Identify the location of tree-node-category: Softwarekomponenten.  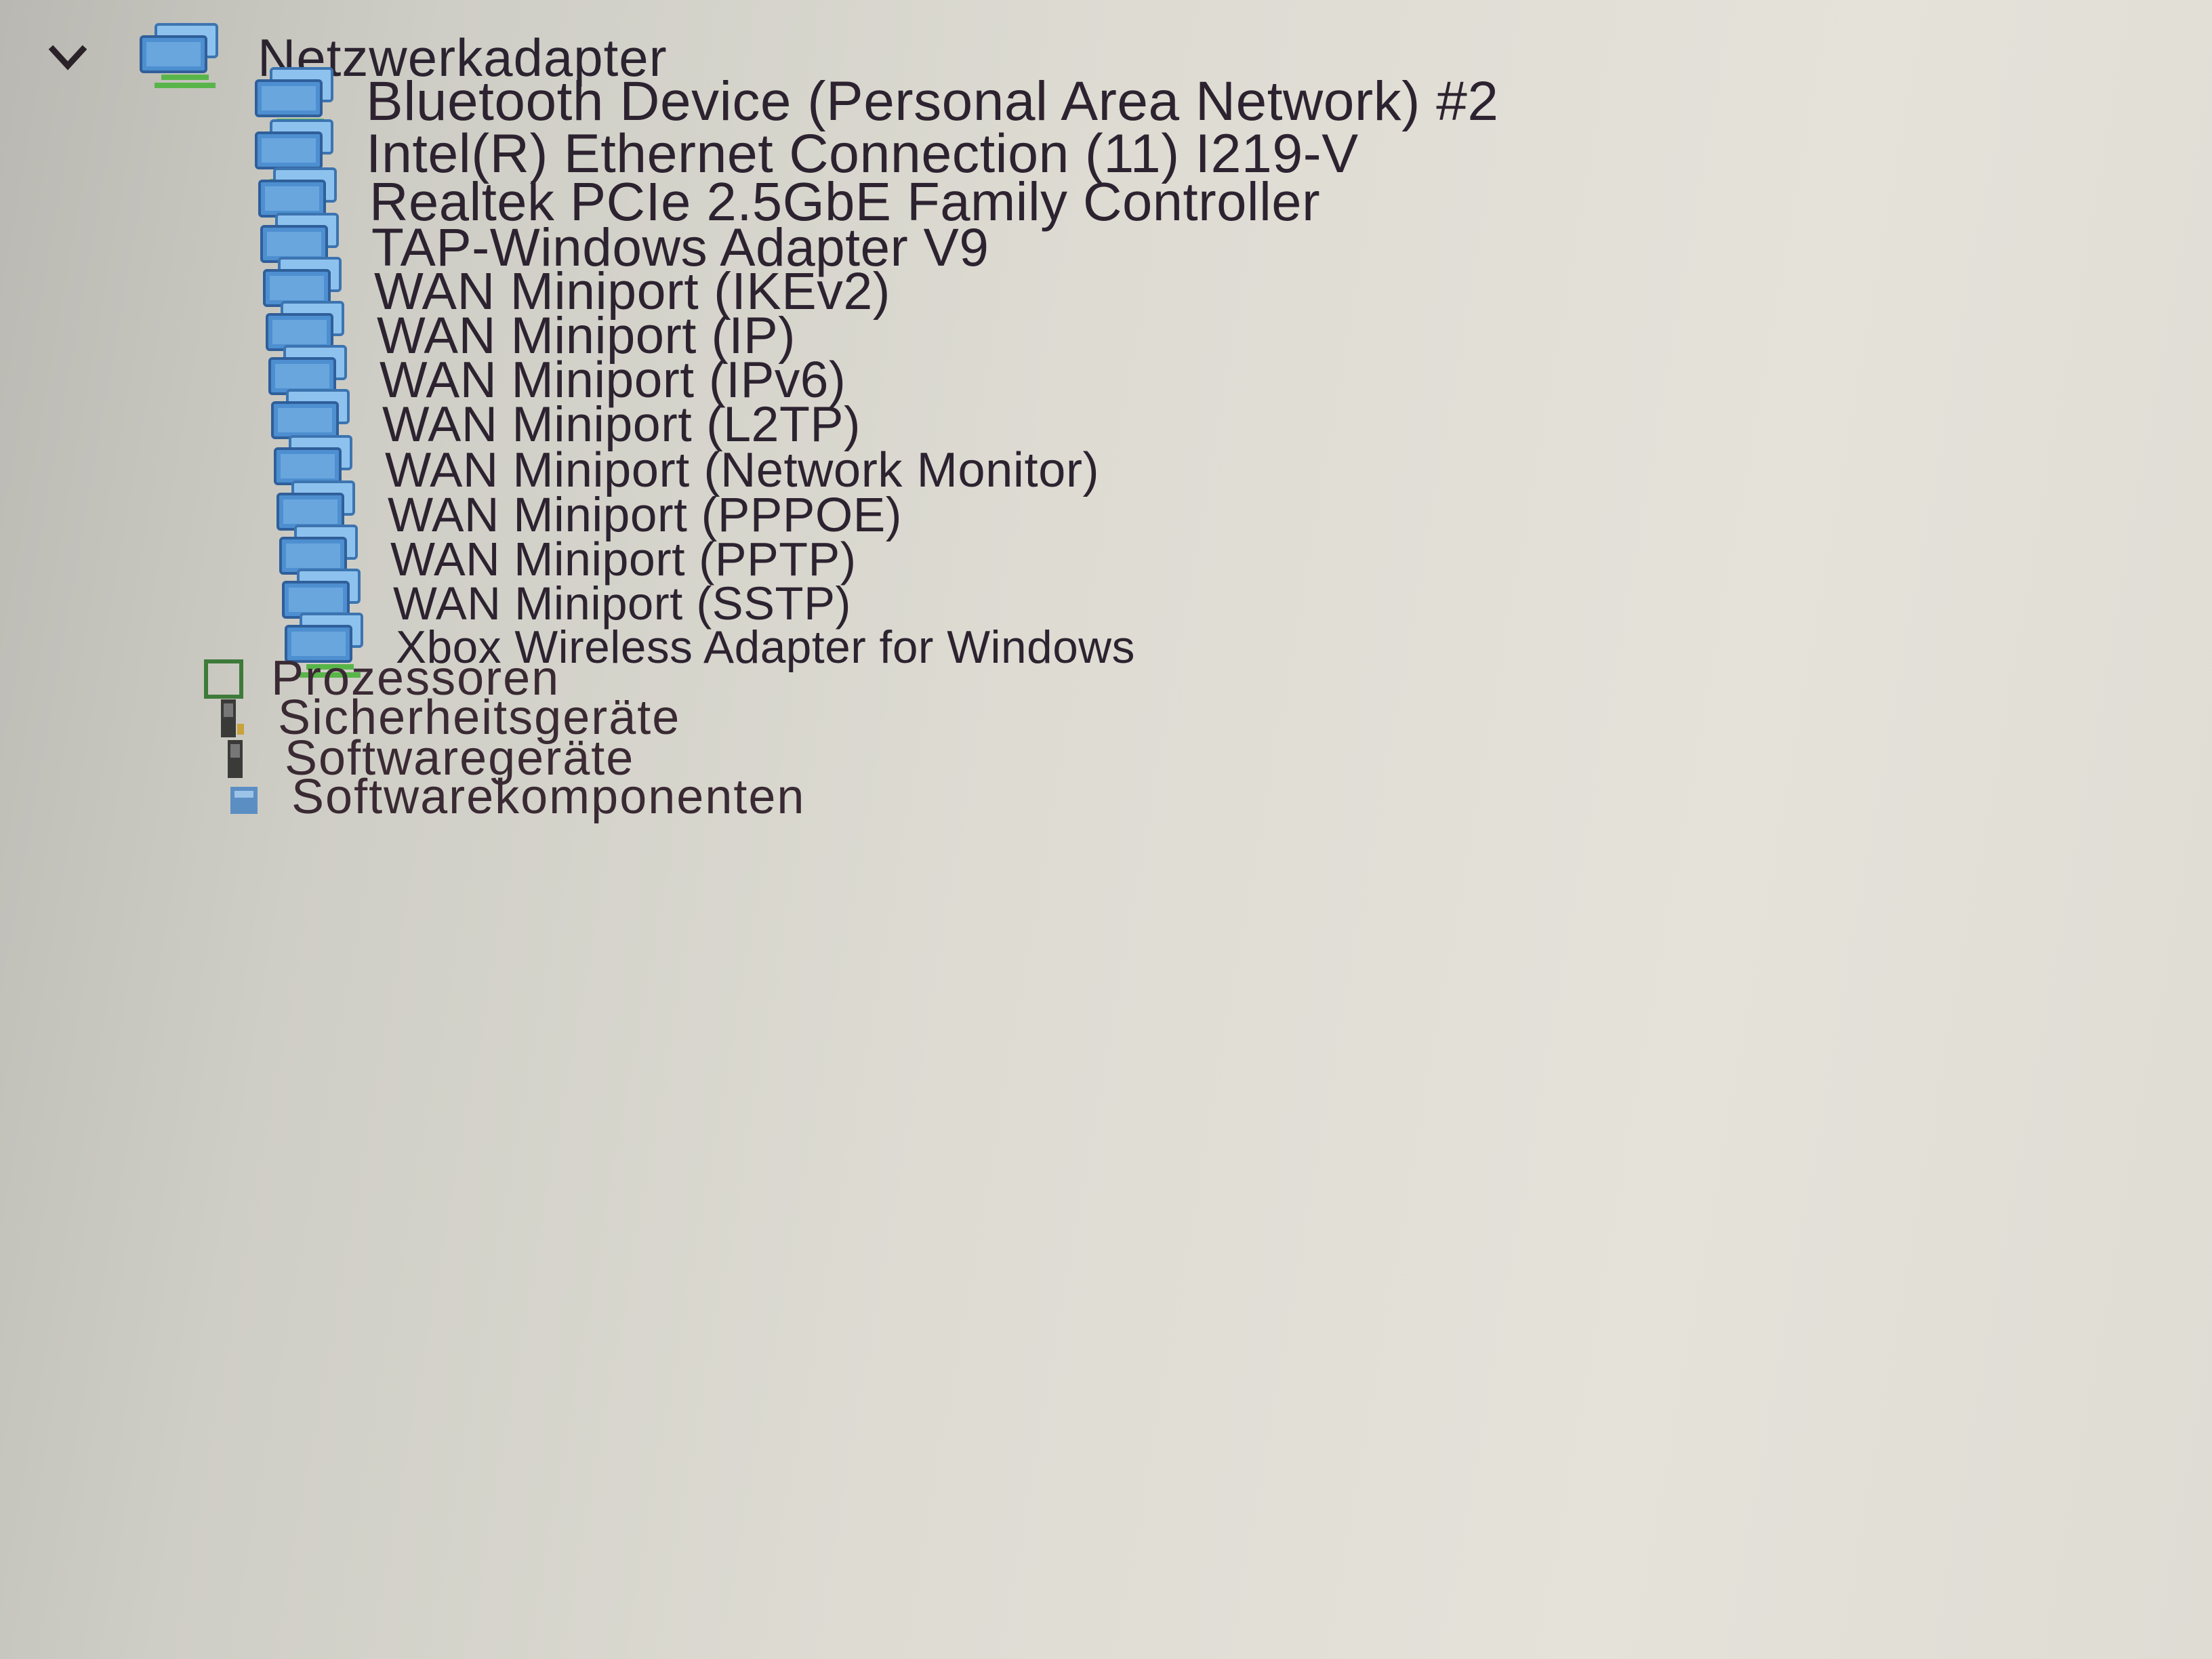
(514, 797).